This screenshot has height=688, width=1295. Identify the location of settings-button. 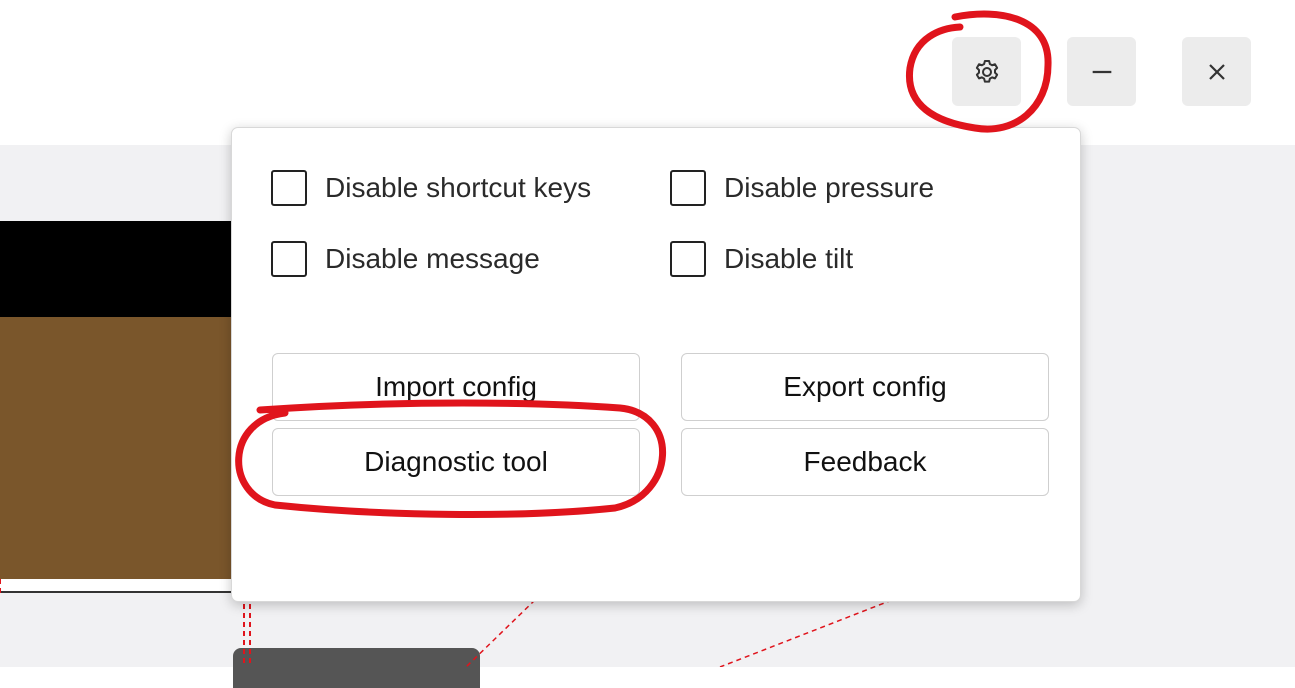
(986, 71).